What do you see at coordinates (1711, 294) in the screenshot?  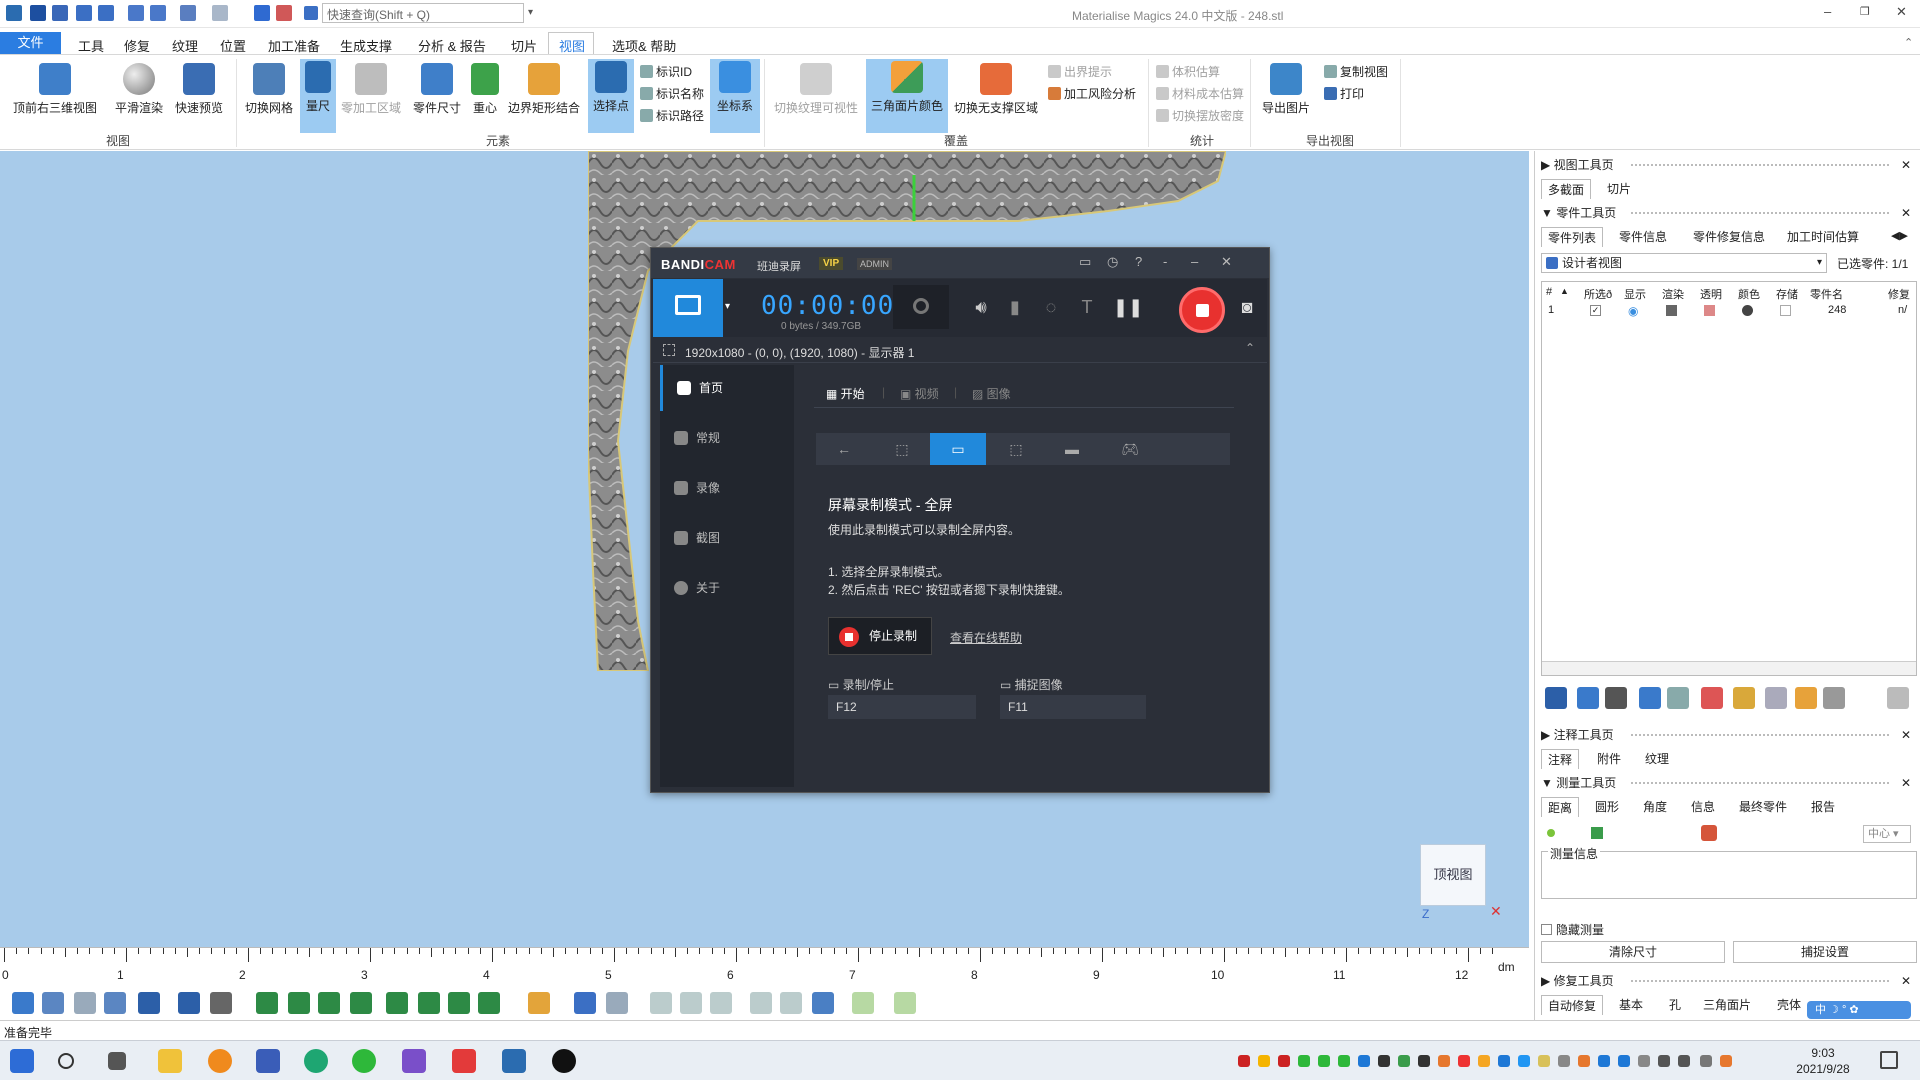 I see `col-header: 透明` at bounding box center [1711, 294].